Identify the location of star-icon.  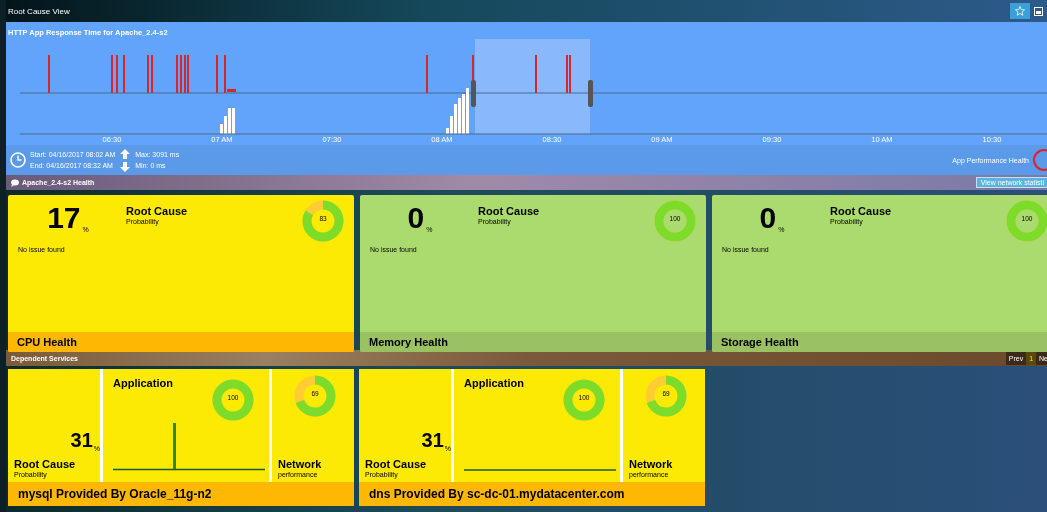
(1020, 11).